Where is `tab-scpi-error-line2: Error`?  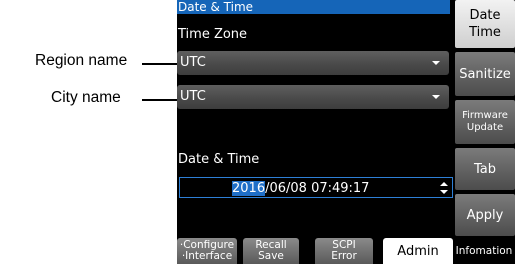 tab-scpi-error-line2: Error is located at coordinates (344, 256).